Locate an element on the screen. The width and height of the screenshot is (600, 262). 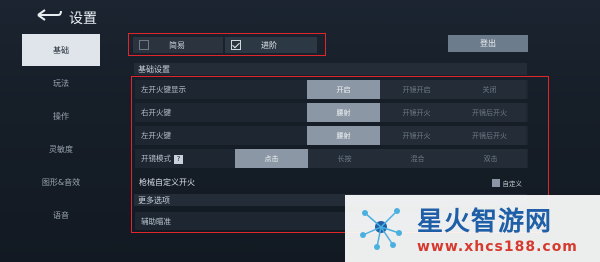
help-icon: ? is located at coordinates (178, 159).